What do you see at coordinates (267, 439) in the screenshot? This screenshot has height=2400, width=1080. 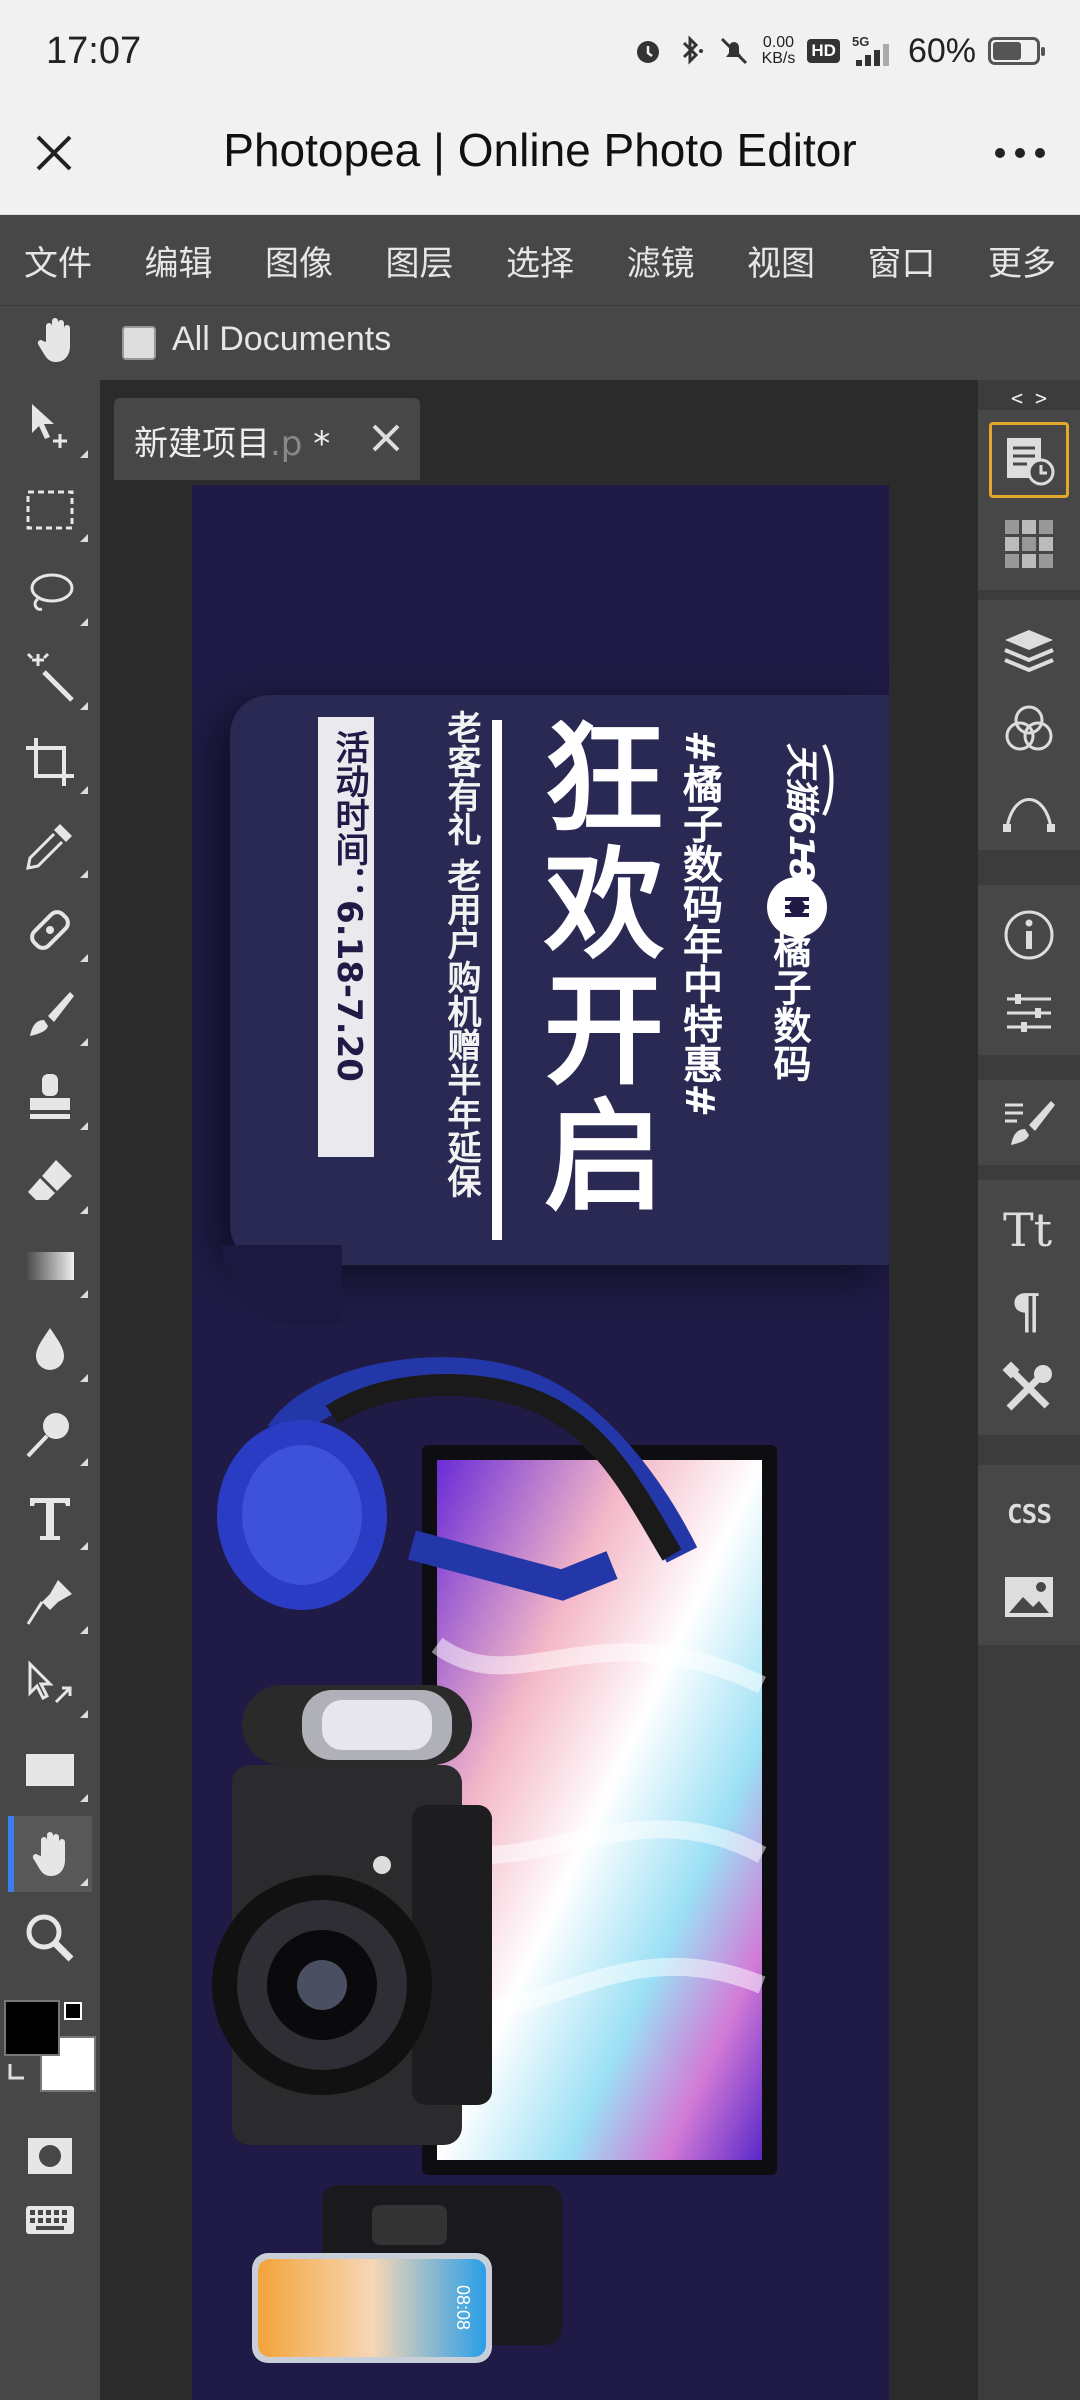 I see `document-tab: 新建项目.p *` at bounding box center [267, 439].